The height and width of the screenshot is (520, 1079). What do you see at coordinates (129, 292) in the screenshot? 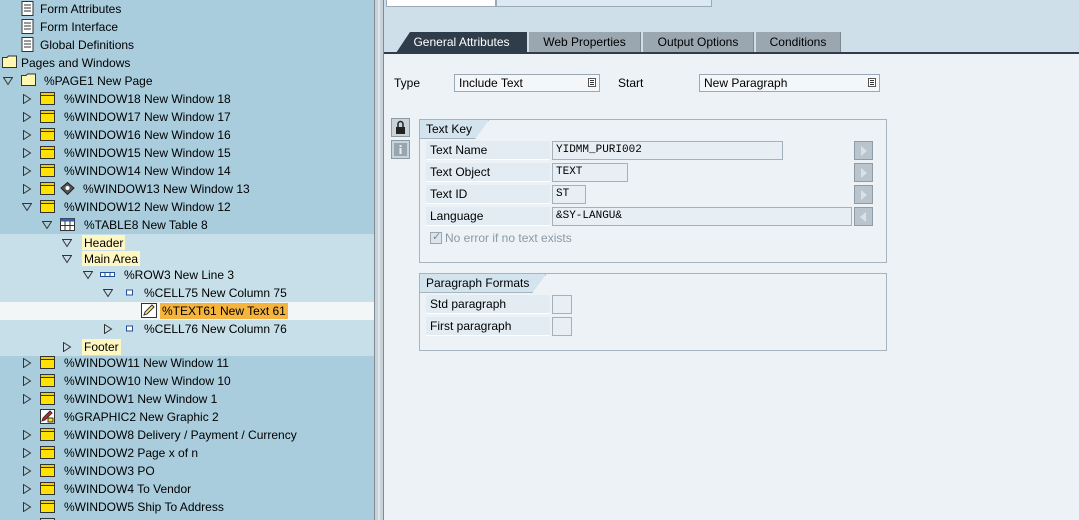
I see `cell-icon` at bounding box center [129, 292].